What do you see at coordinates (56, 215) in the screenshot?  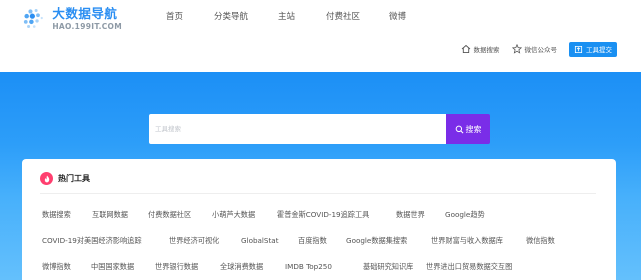 I see `tool-link: 数据搜索` at bounding box center [56, 215].